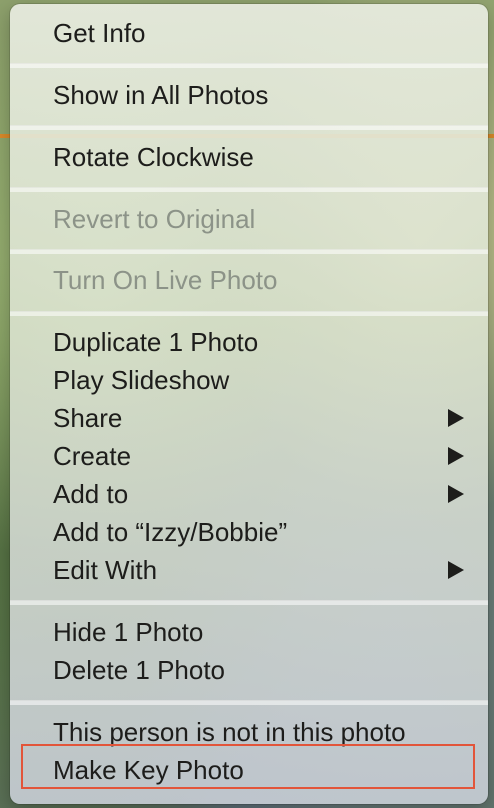  What do you see at coordinates (92, 456) in the screenshot?
I see `menu-item-label: Create` at bounding box center [92, 456].